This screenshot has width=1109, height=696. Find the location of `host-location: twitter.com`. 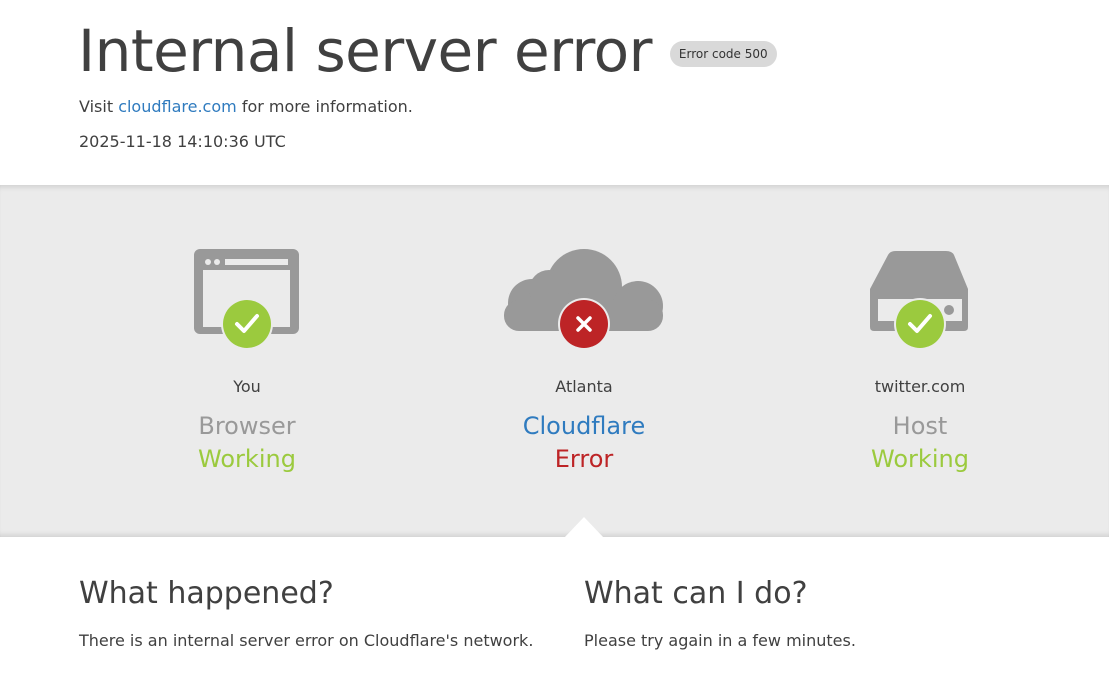

host-location: twitter.com is located at coordinates (920, 386).